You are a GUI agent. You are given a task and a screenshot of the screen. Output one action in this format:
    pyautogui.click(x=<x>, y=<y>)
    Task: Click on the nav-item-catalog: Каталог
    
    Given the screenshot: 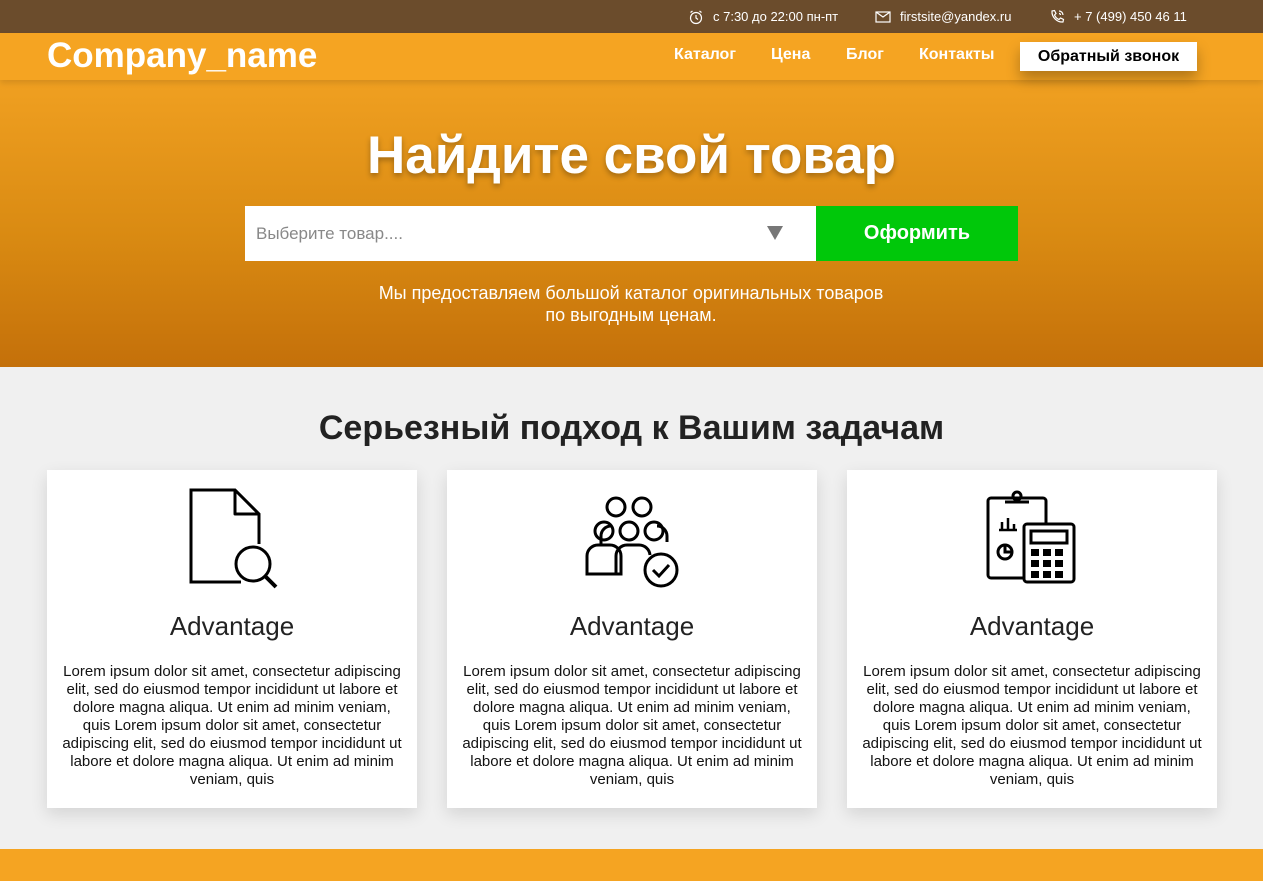 What is the action you would take?
    pyautogui.click(x=705, y=55)
    